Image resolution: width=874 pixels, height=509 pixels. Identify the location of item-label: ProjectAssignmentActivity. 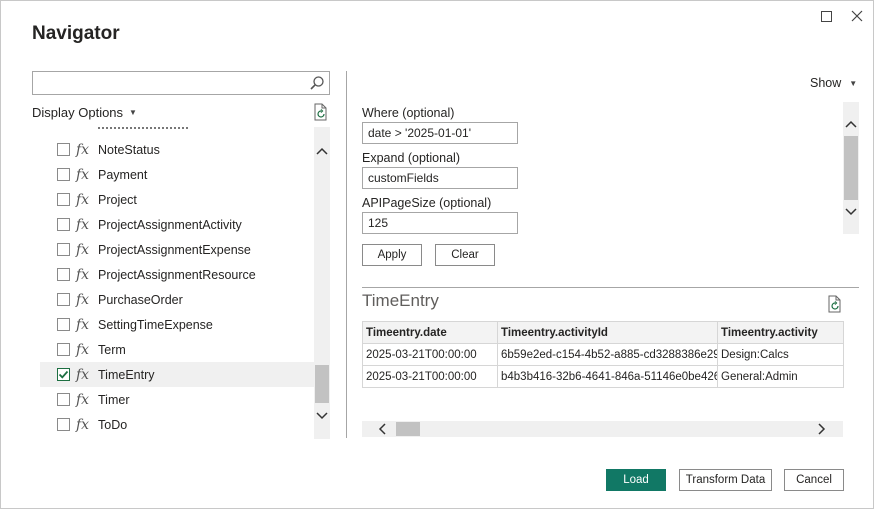
(170, 224).